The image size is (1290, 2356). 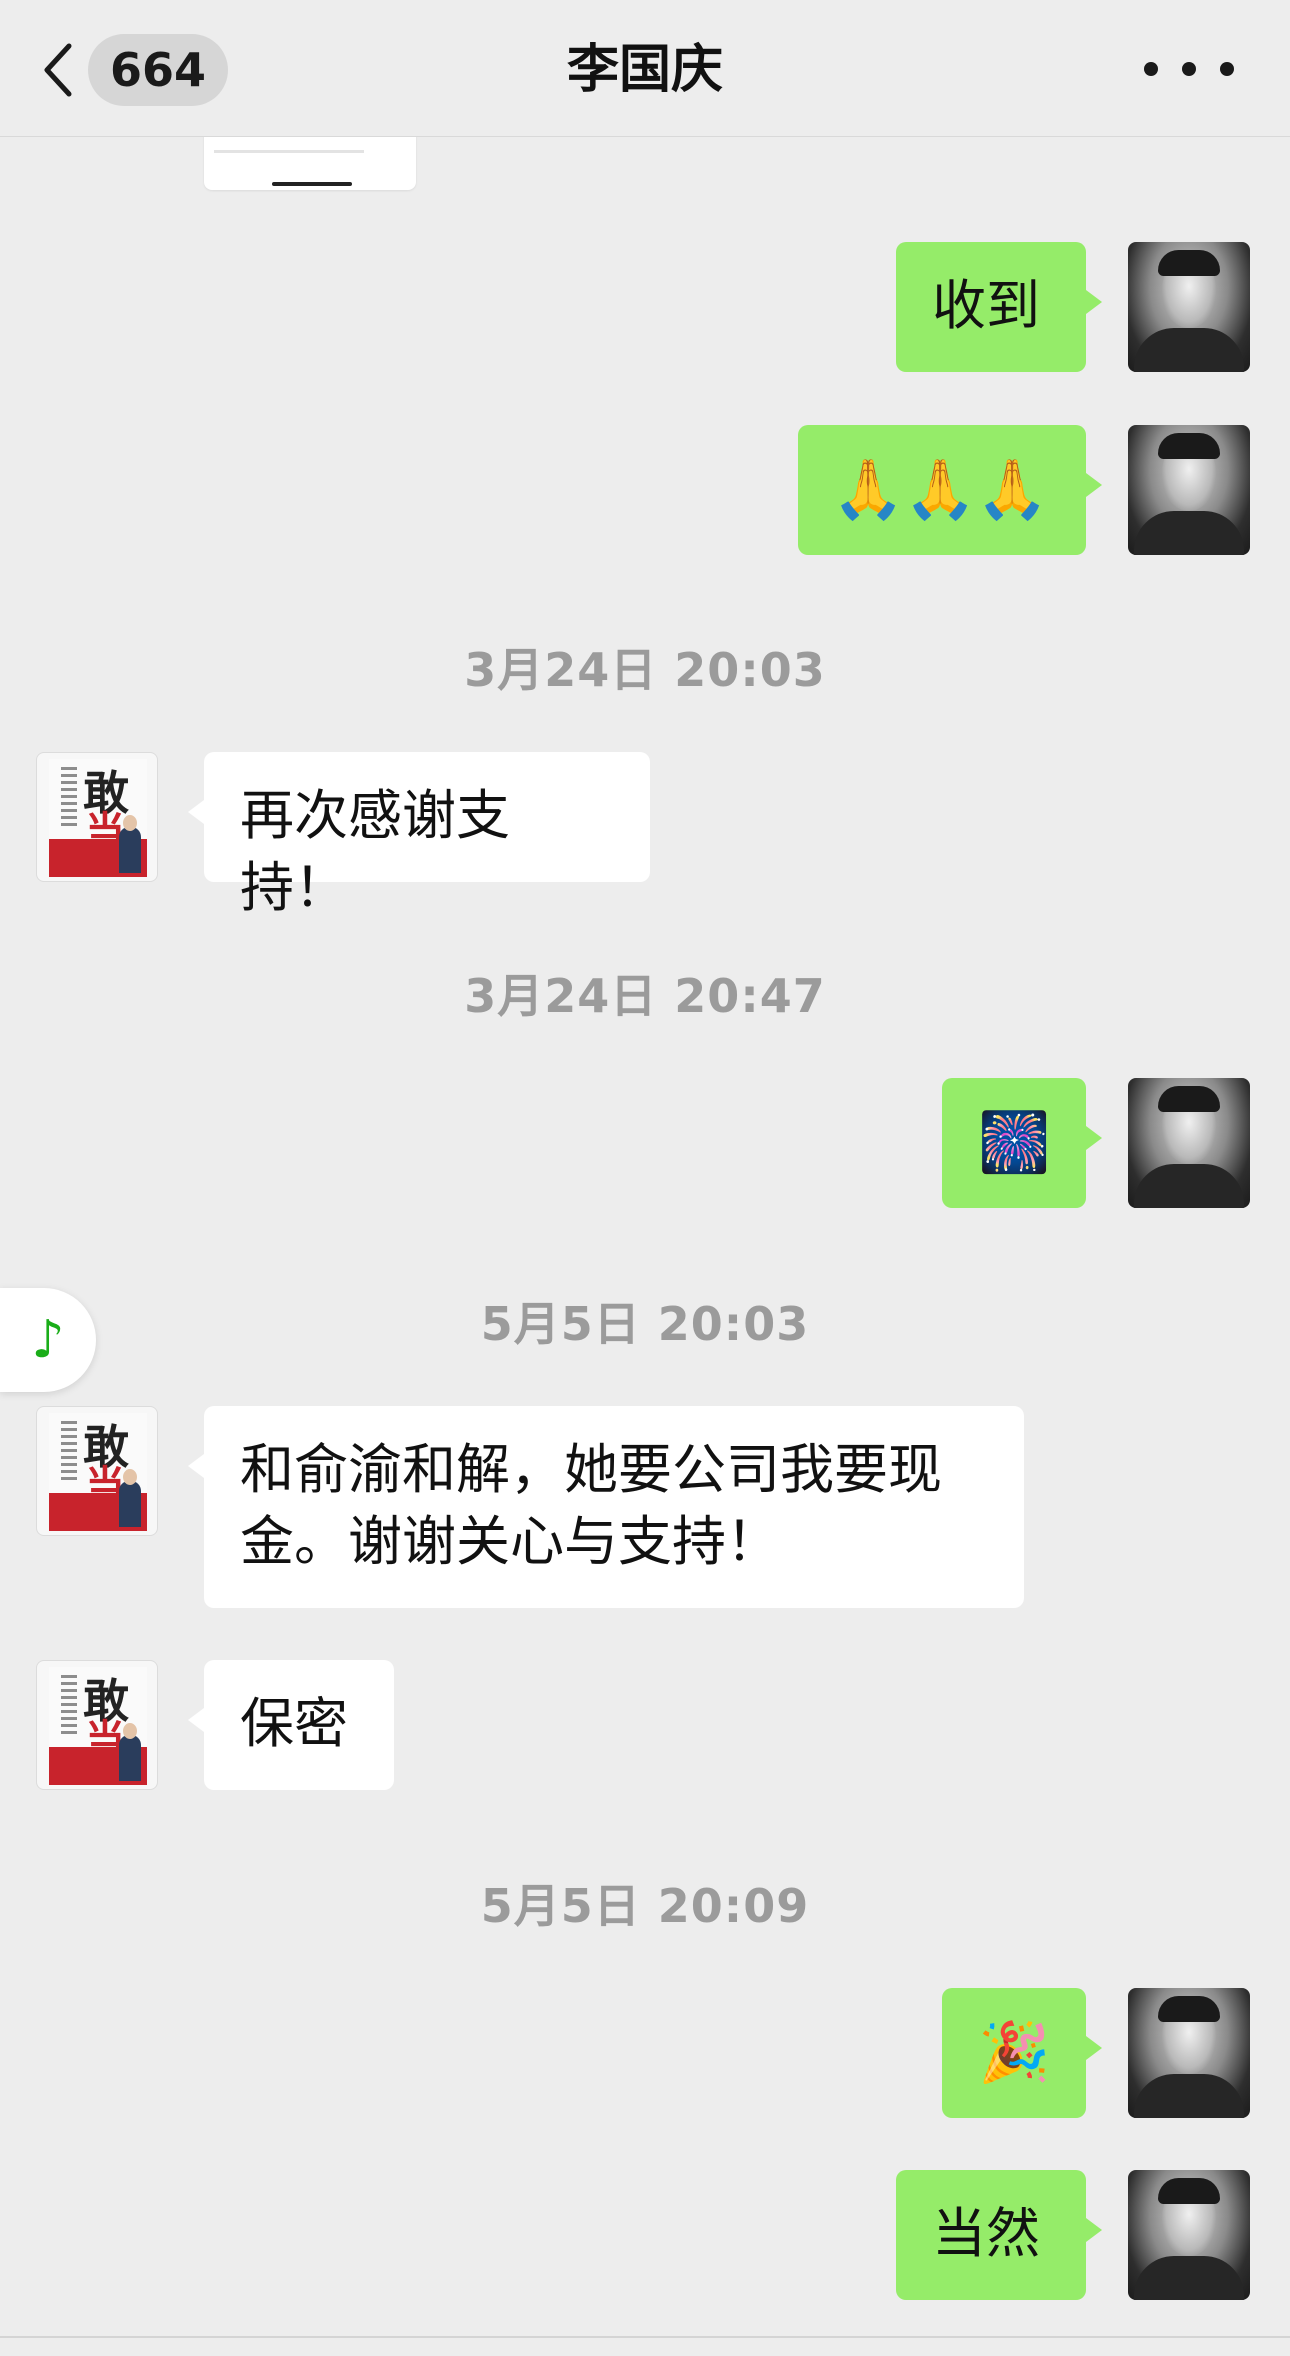 I want to click on message-text-line: 金。谢谢关心与支持！, so click(x=510, y=1541).